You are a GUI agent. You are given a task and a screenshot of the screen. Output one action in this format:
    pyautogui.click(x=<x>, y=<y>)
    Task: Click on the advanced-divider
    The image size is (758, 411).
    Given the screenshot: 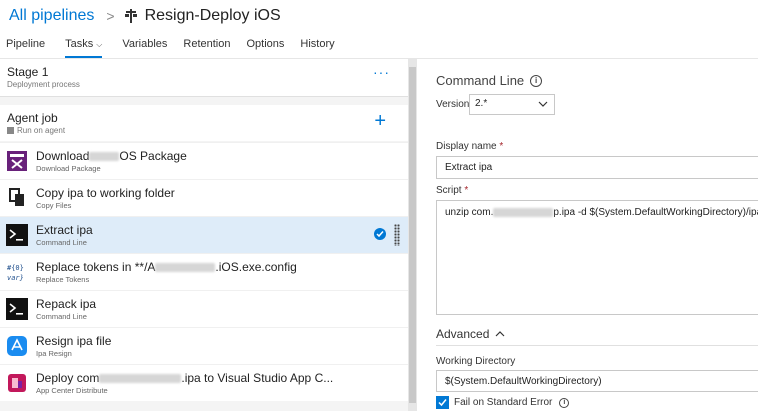 What is the action you would take?
    pyautogui.click(x=597, y=345)
    